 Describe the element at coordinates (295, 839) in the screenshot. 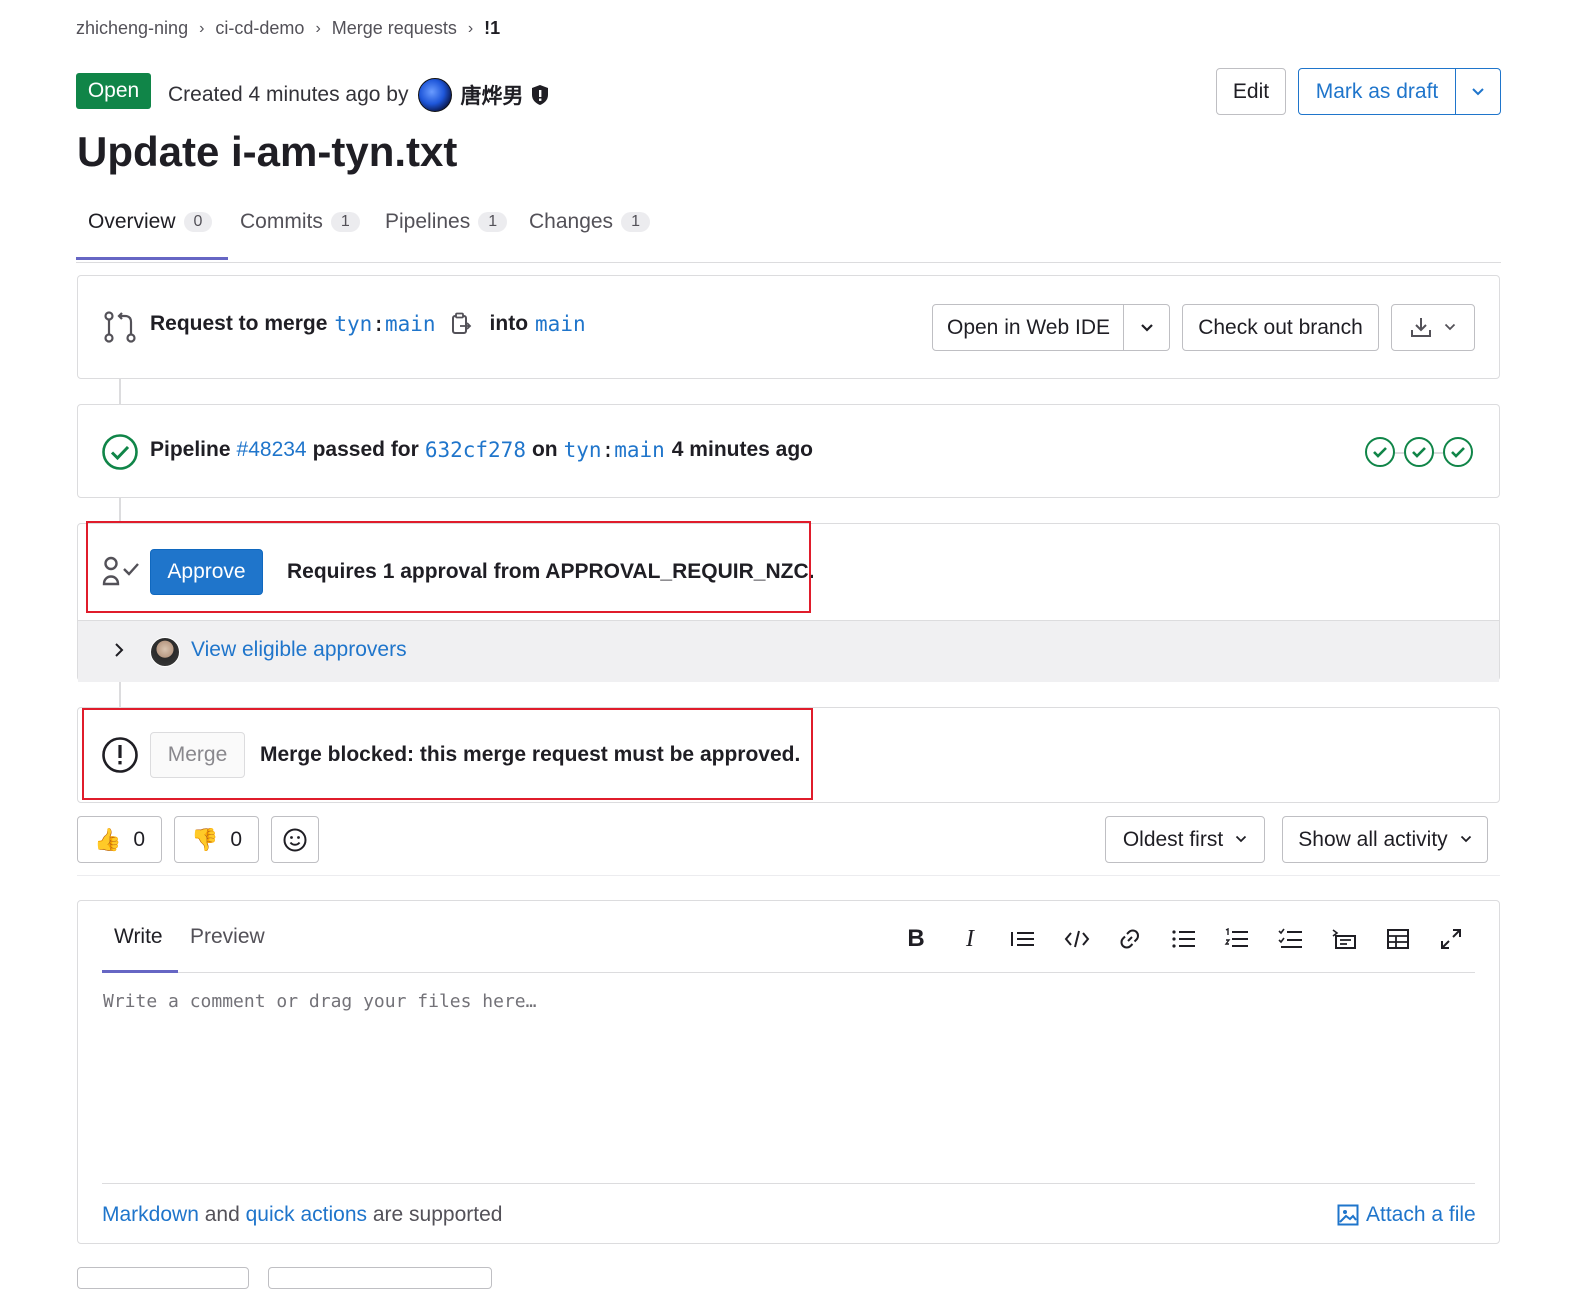

I see `add-reaction-button` at that location.